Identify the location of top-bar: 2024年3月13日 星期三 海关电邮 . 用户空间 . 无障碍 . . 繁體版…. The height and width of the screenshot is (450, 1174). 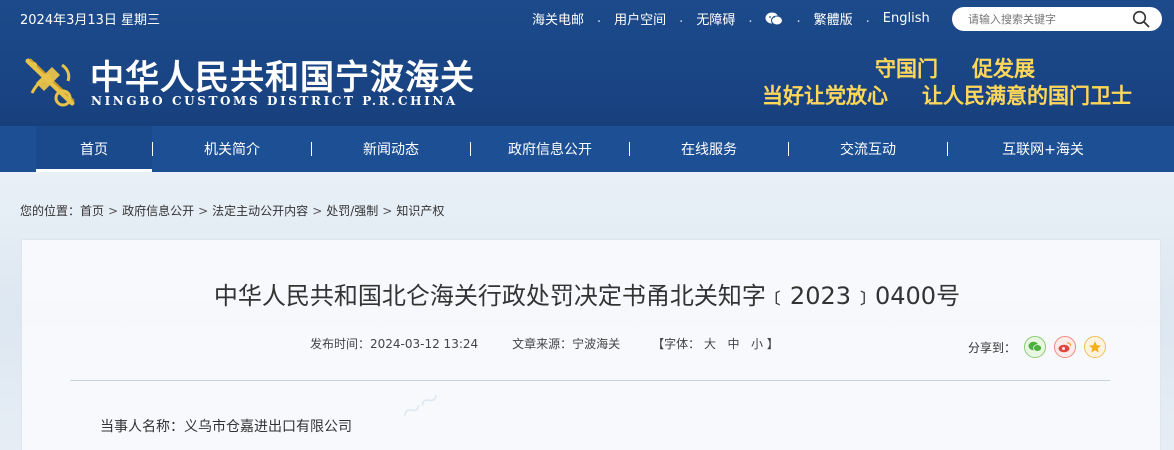
(587, 18).